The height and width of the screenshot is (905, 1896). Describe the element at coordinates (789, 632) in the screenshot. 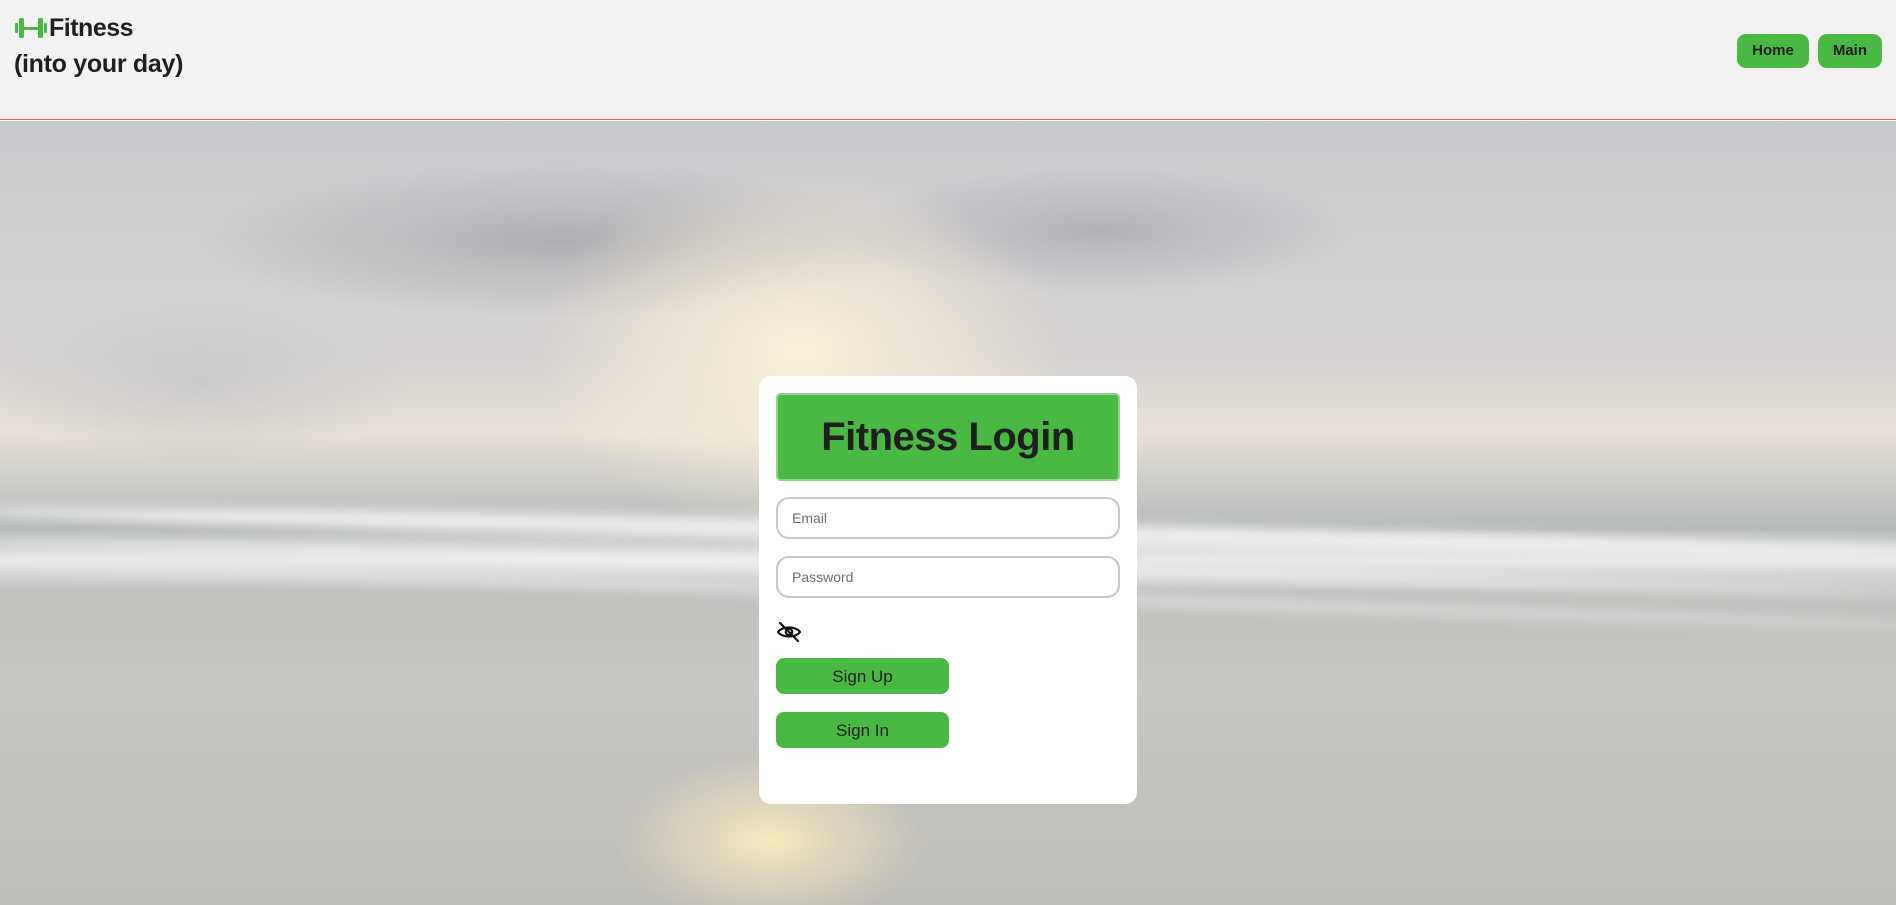

I see `eye-slash-icon` at that location.